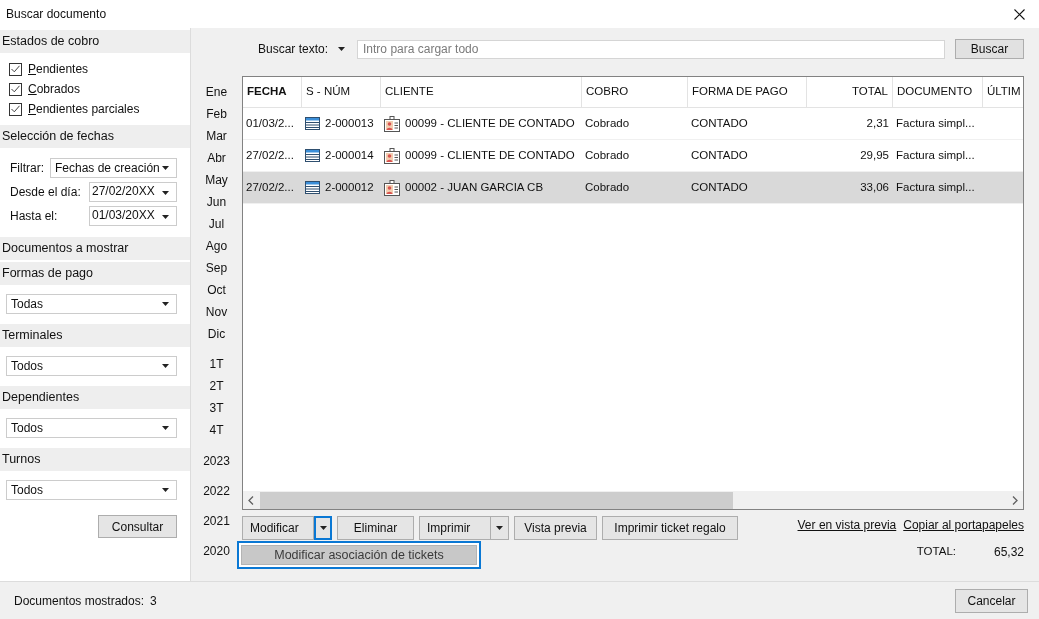  Describe the element at coordinates (216, 551) in the screenshot. I see `period-button: 2020` at that location.